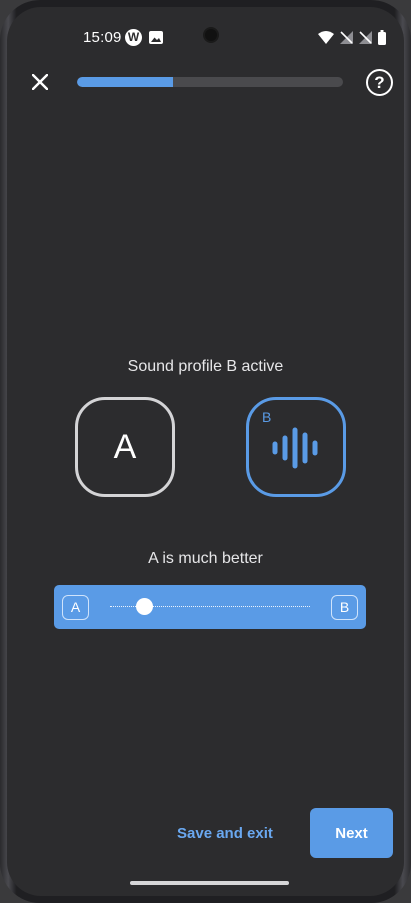 This screenshot has height=903, width=411. I want to click on gallery-notification-icon, so click(156, 37).